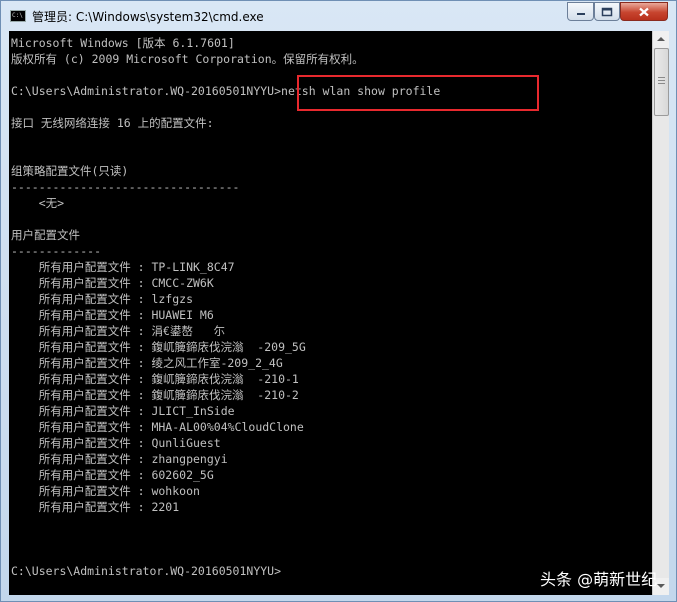 The width and height of the screenshot is (677, 602). Describe the element at coordinates (116, 443) in the screenshot. I see `console-line: 所有用户配置文件 : QunliGuest` at that location.